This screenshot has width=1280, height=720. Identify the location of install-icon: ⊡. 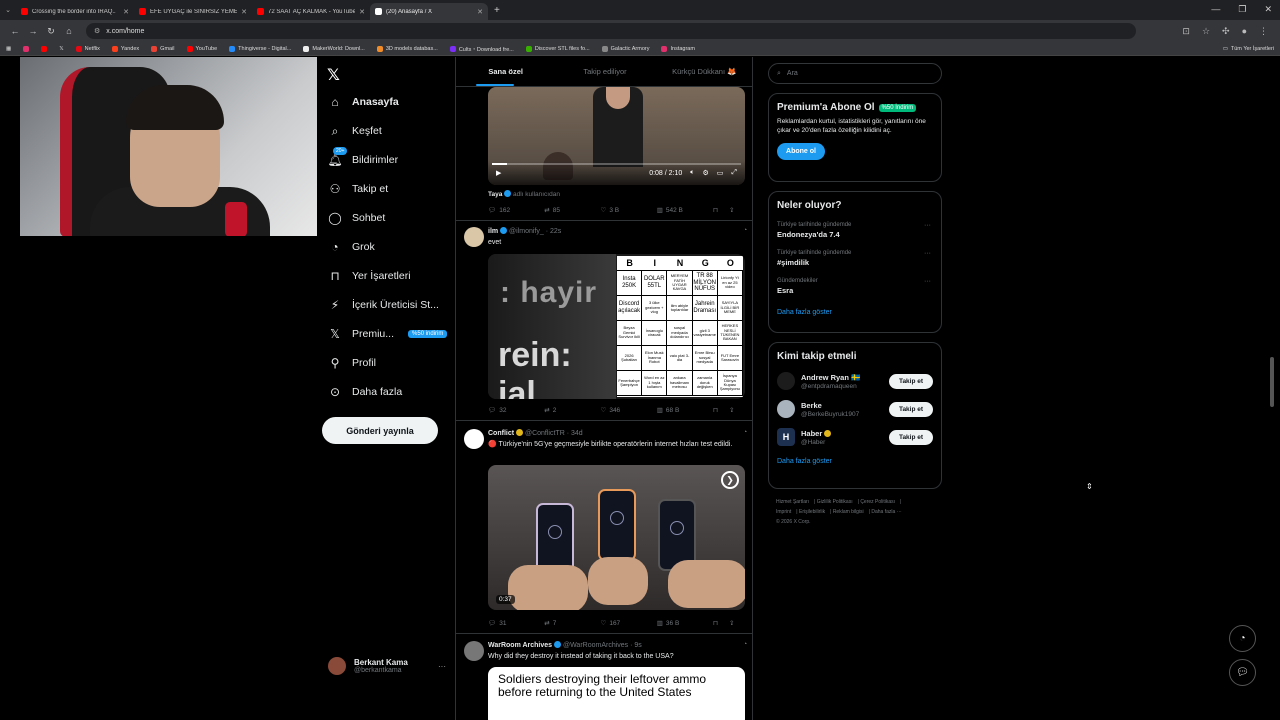
(1186, 31).